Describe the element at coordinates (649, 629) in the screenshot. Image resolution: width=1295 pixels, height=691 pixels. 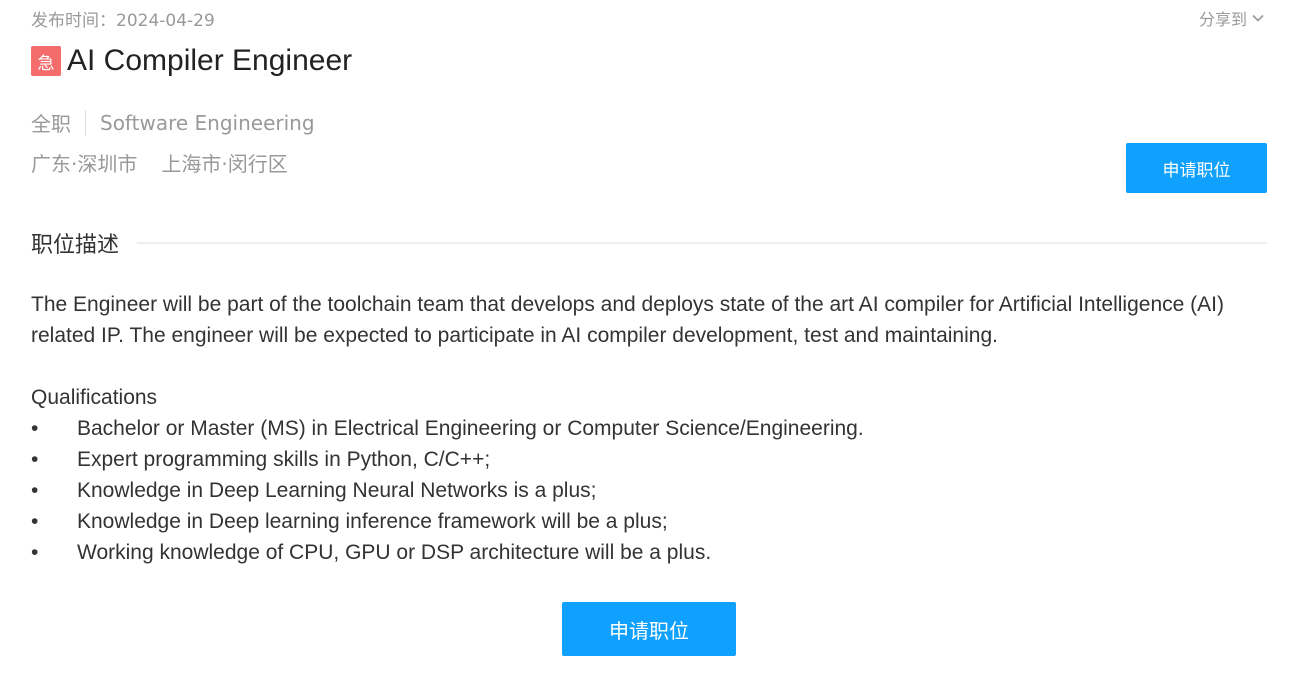
I see `apply-button-bottom: 申请职位` at that location.